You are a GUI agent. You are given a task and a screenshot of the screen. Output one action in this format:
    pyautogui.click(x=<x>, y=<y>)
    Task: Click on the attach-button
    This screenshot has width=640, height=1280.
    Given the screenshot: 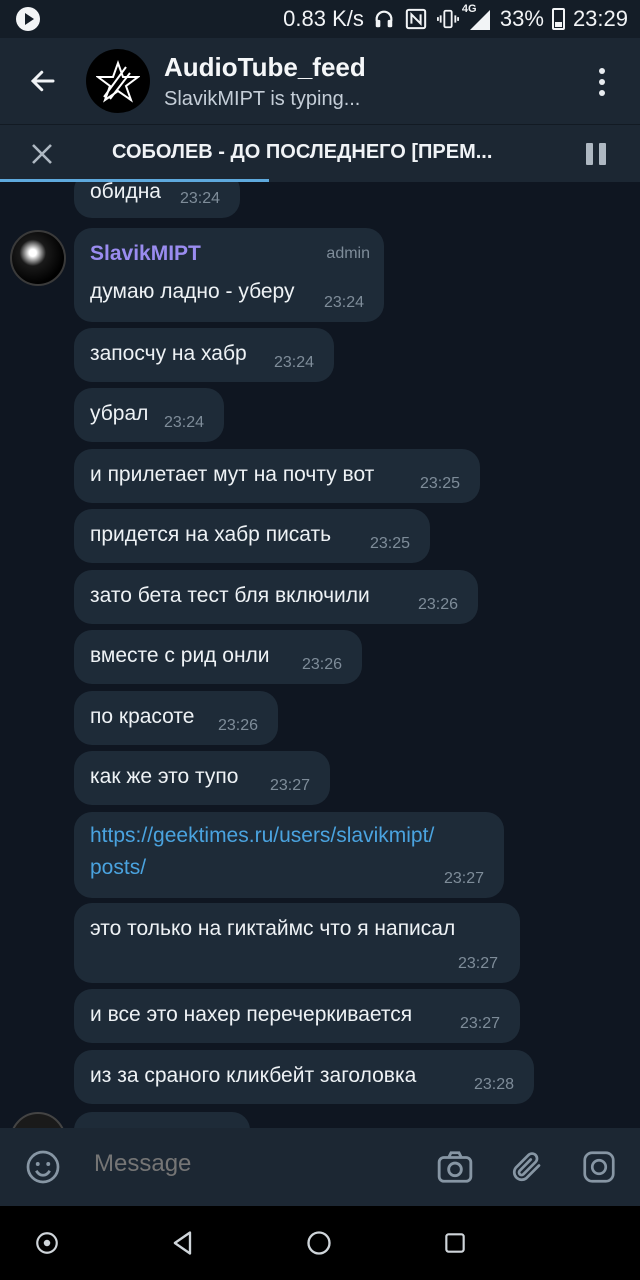 What is the action you would take?
    pyautogui.click(x=527, y=1167)
    